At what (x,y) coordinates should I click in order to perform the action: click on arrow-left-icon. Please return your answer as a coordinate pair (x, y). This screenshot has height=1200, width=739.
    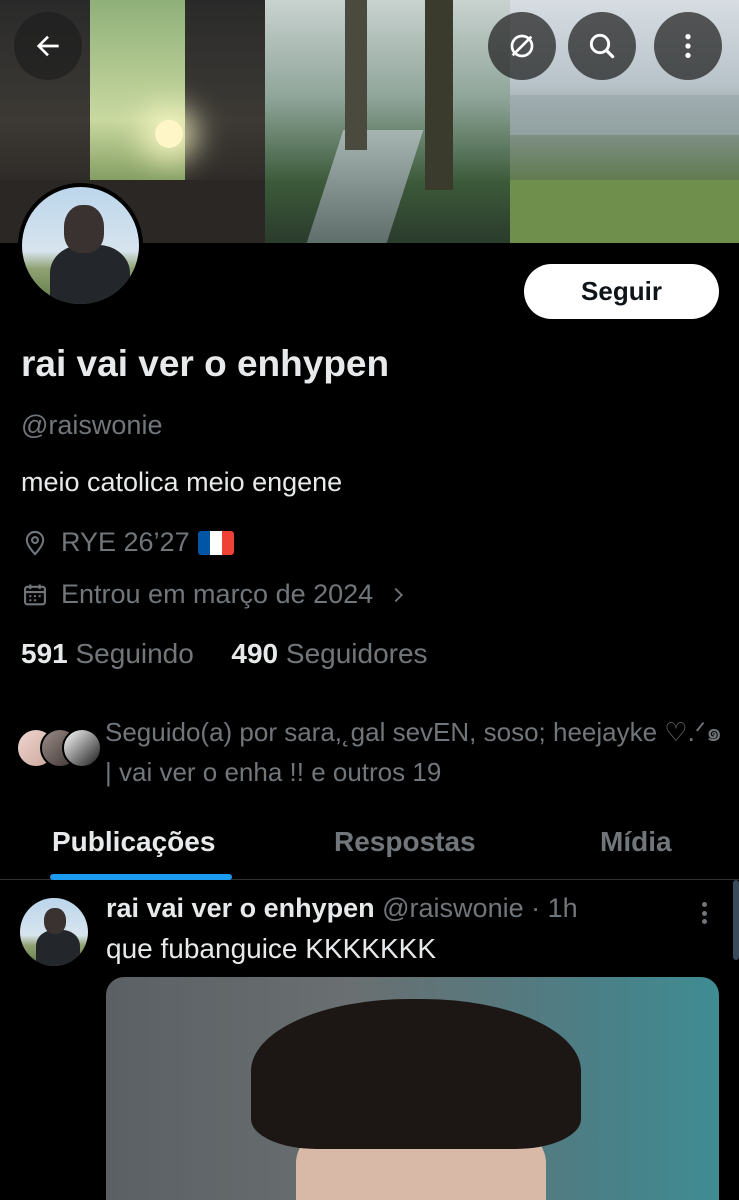
    Looking at the image, I should click on (47, 46).